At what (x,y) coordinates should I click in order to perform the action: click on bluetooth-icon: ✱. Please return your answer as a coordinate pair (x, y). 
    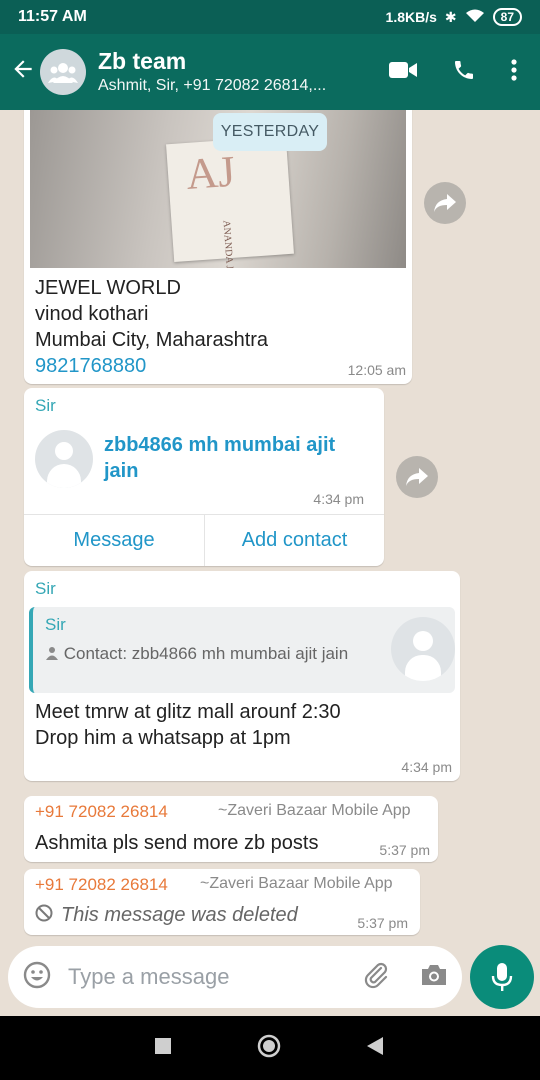
    Looking at the image, I should click on (450, 16).